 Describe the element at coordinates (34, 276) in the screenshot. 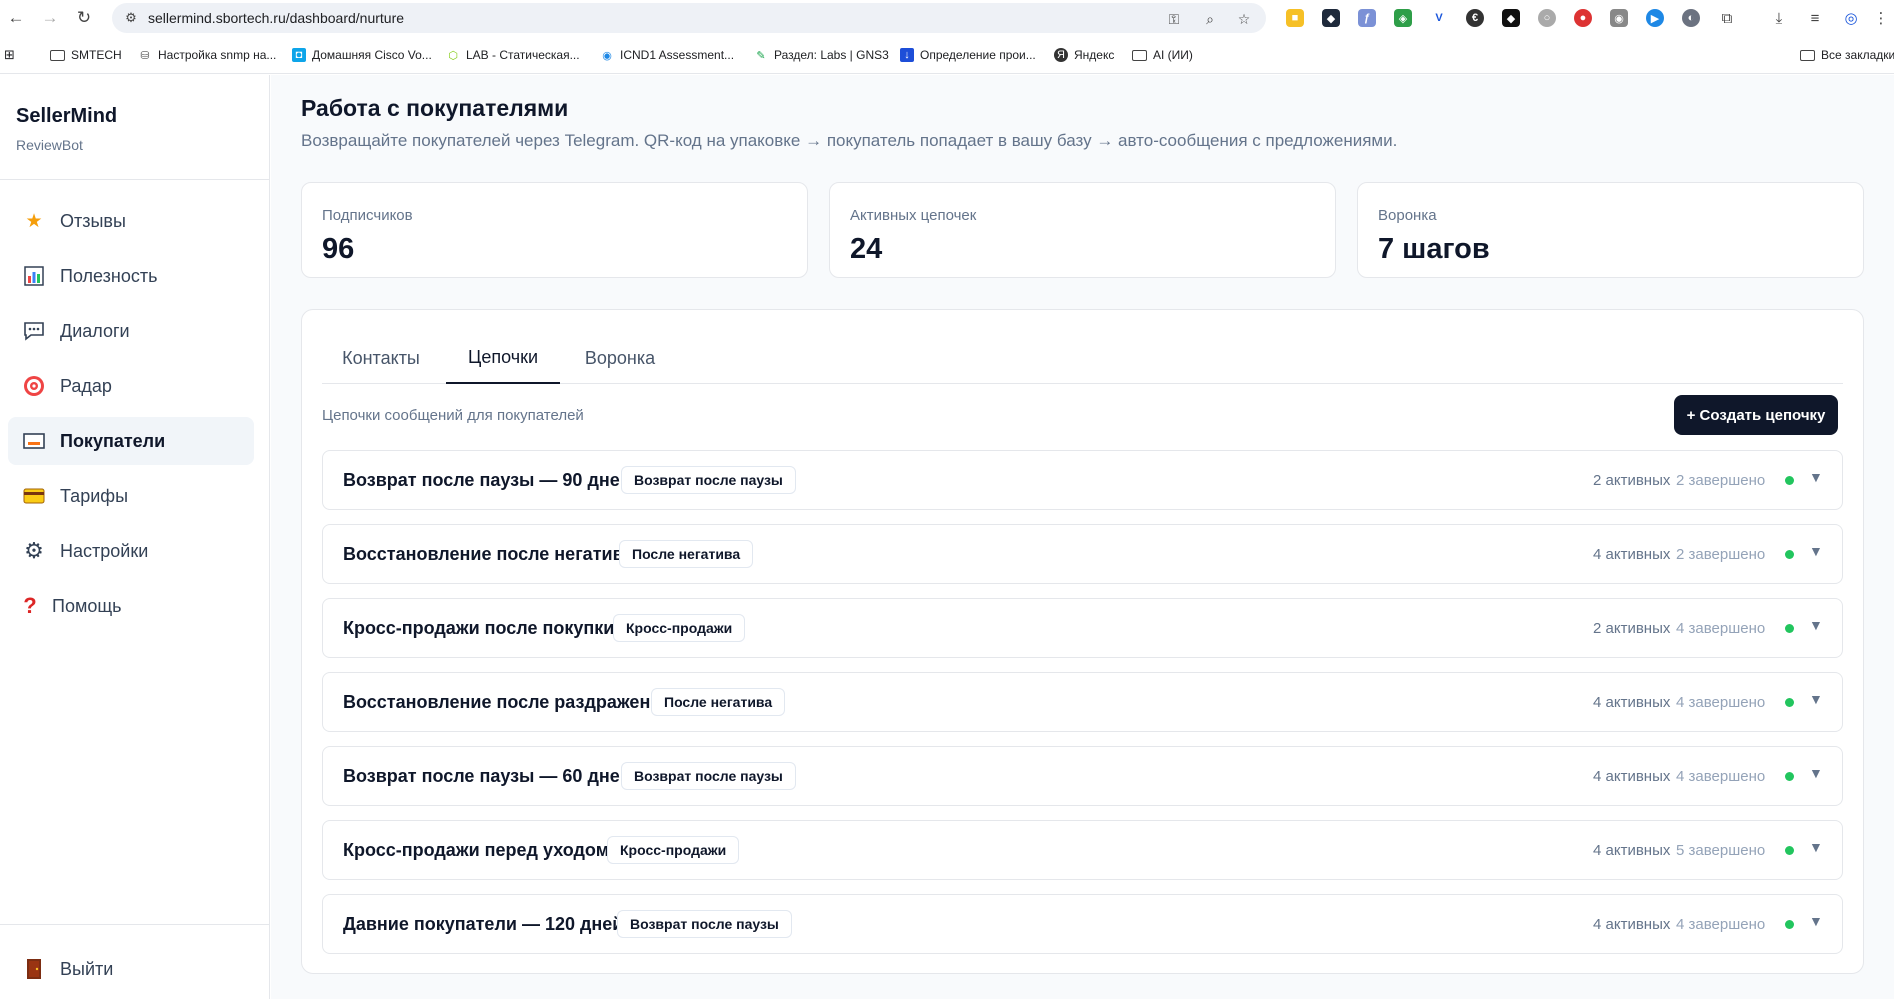

I see `bar-chart-icon` at that location.